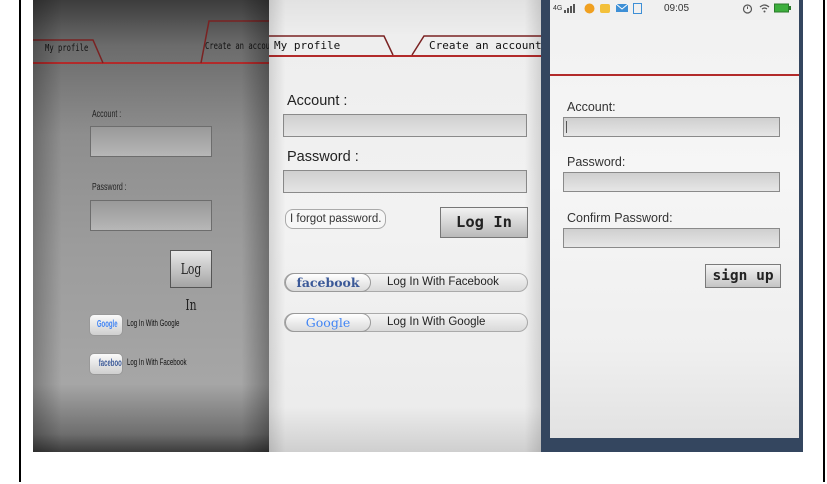  I want to click on account-label: Account:, so click(591, 107).